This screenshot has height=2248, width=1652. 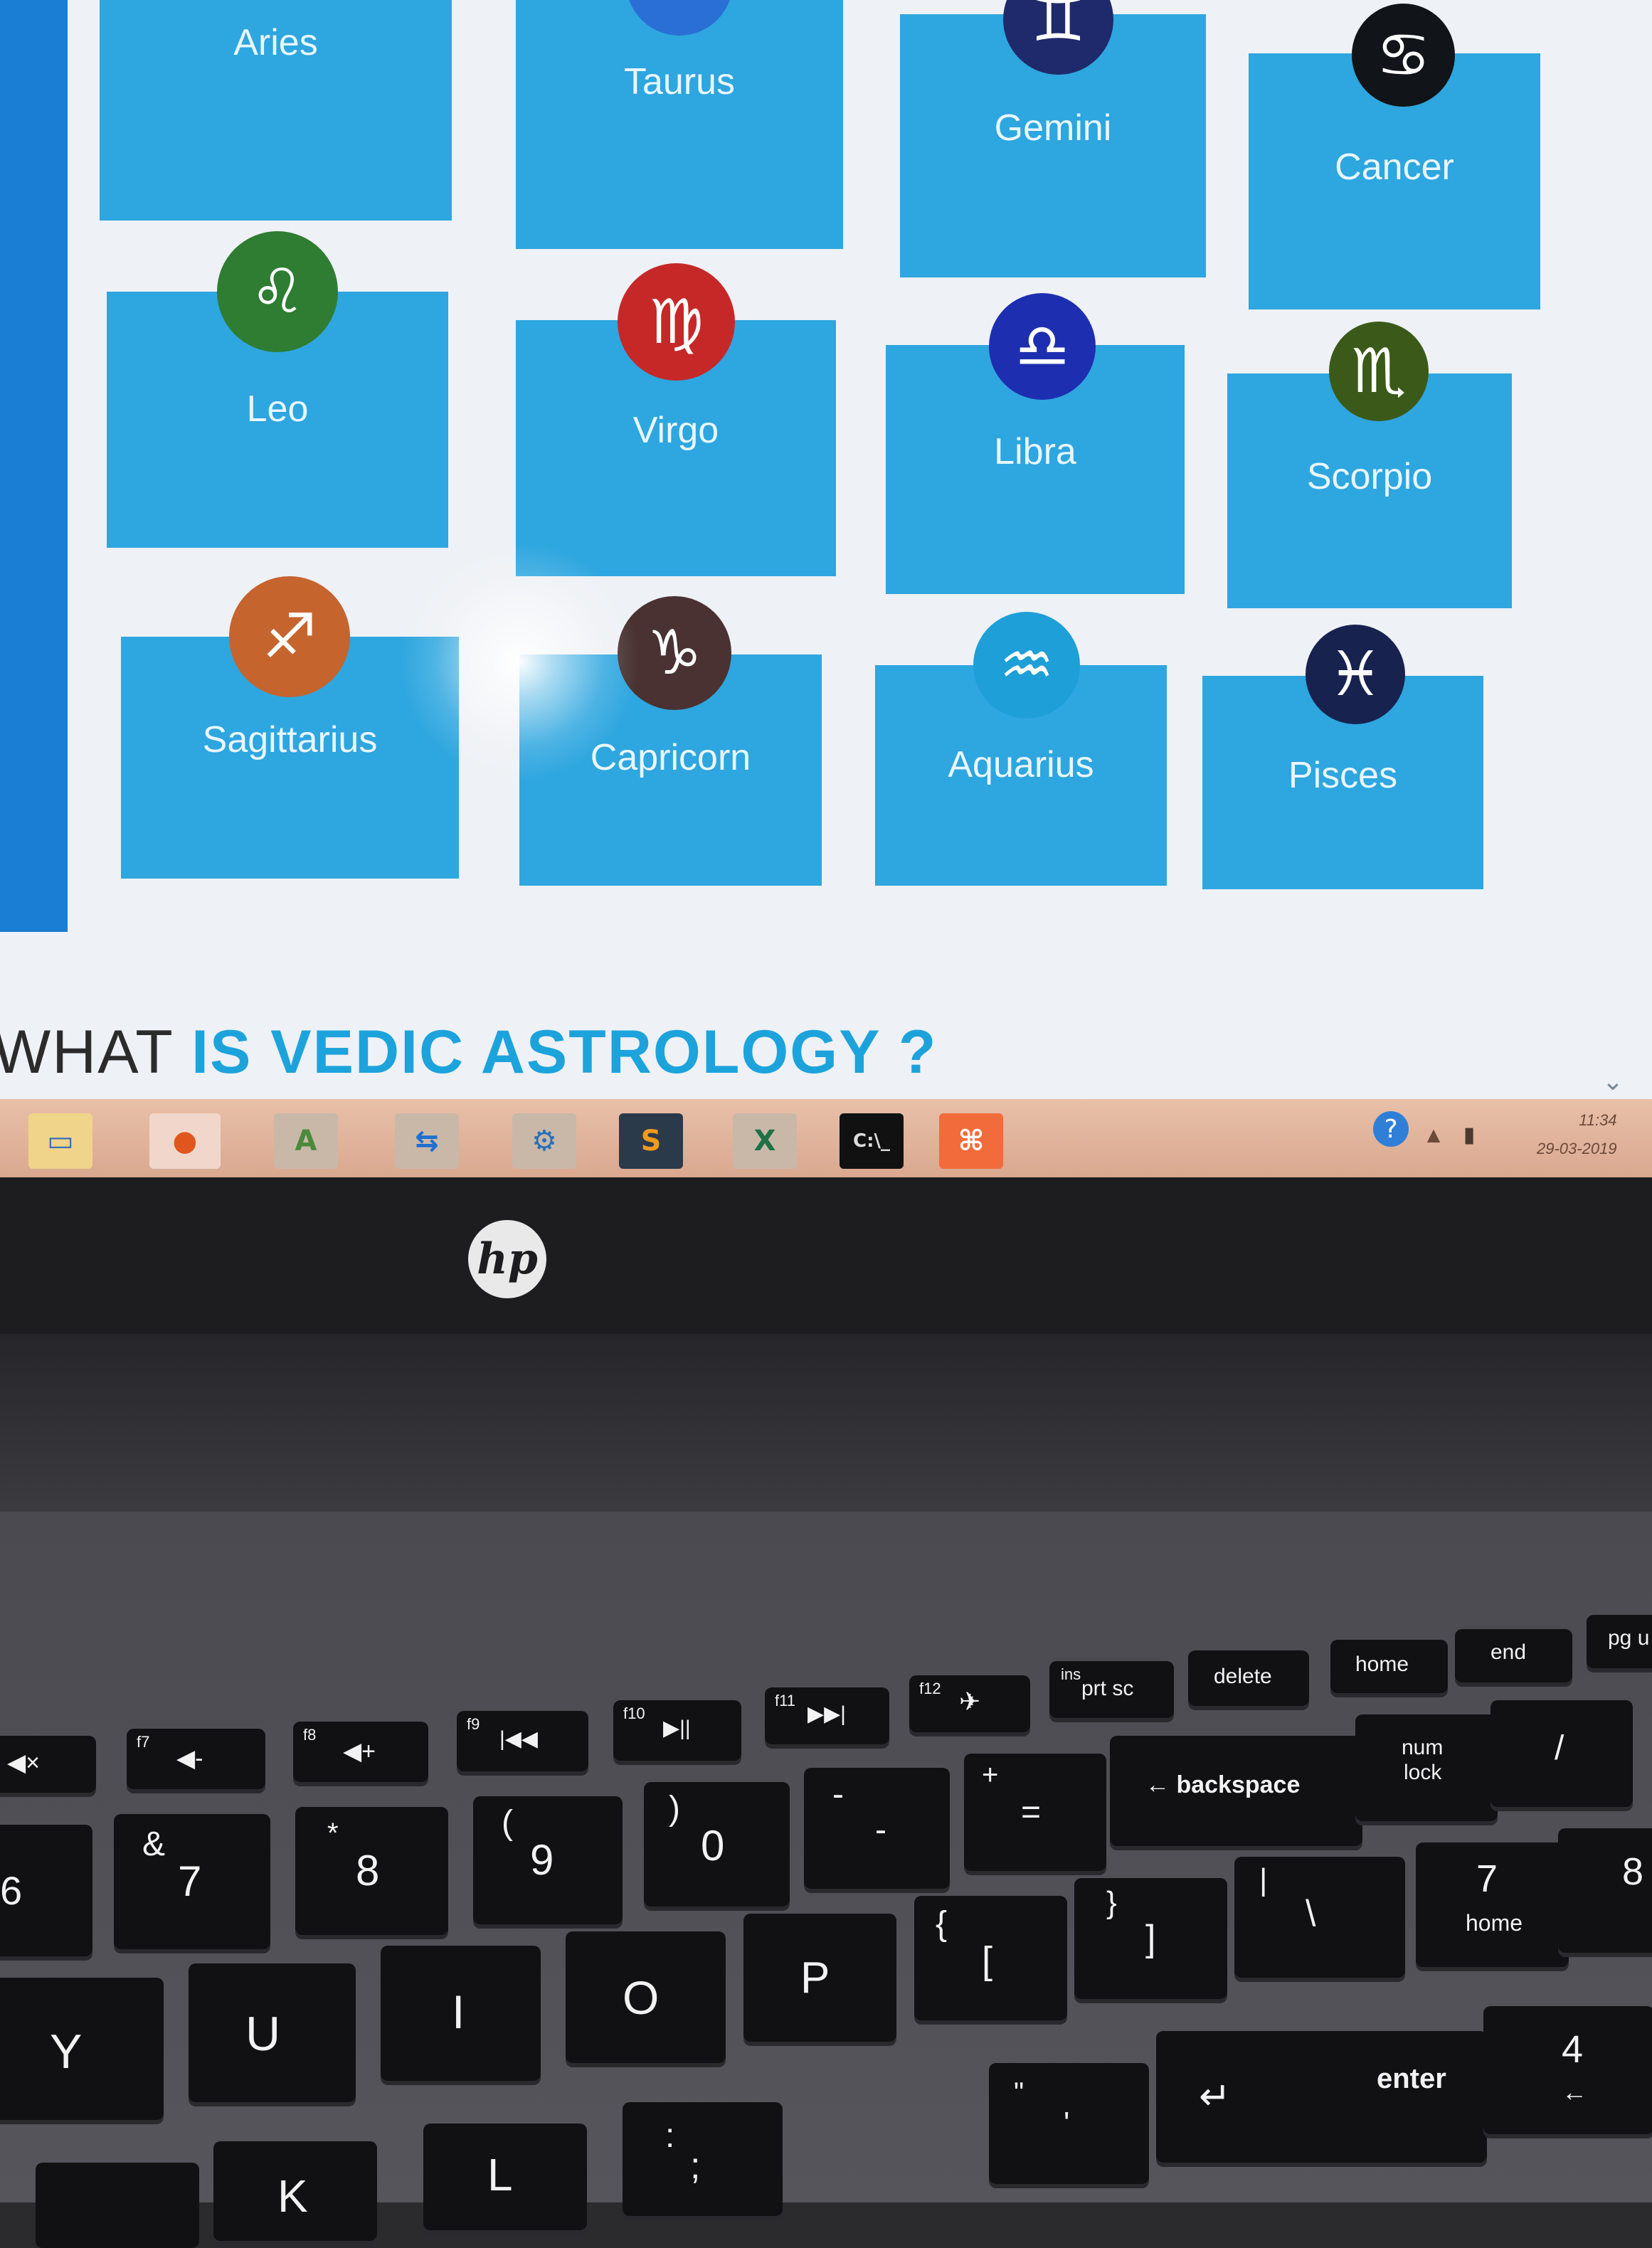 What do you see at coordinates (1311, 1913) in the screenshot?
I see `key-label: \` at bounding box center [1311, 1913].